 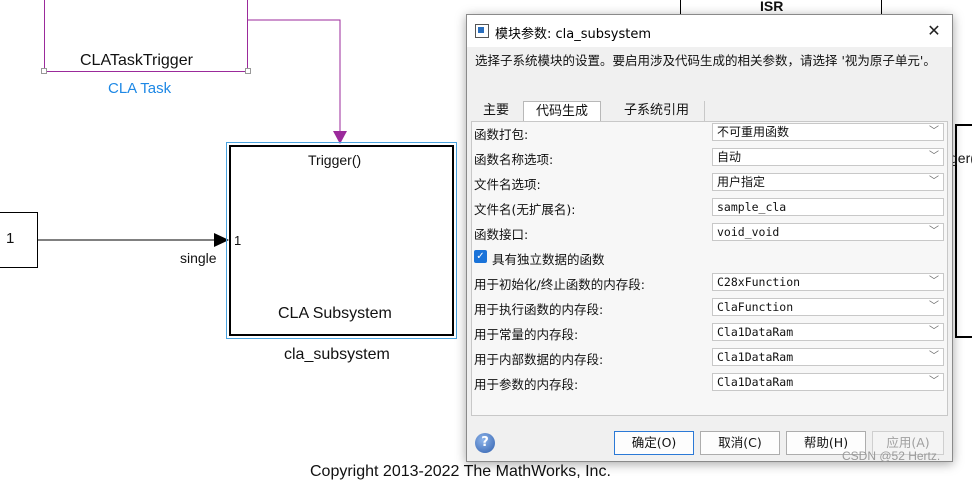 I want to click on cancel-button: 取消(C), so click(x=740, y=443).